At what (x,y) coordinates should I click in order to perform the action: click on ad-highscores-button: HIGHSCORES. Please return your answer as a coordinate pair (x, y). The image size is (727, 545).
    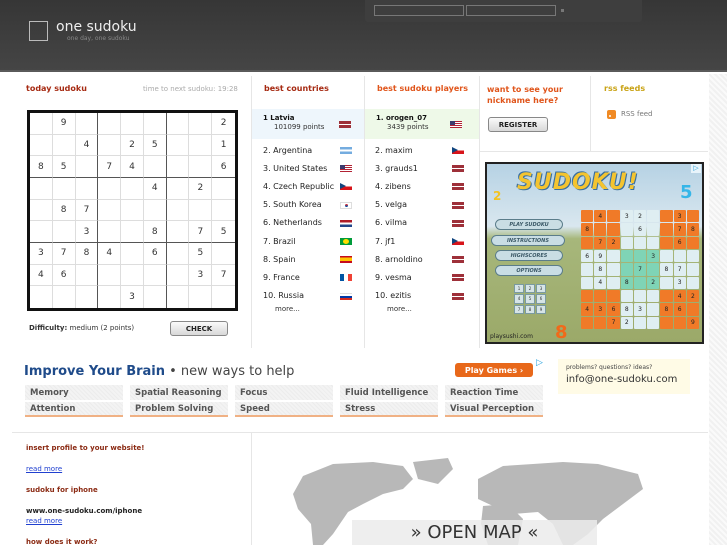
    Looking at the image, I should click on (529, 255).